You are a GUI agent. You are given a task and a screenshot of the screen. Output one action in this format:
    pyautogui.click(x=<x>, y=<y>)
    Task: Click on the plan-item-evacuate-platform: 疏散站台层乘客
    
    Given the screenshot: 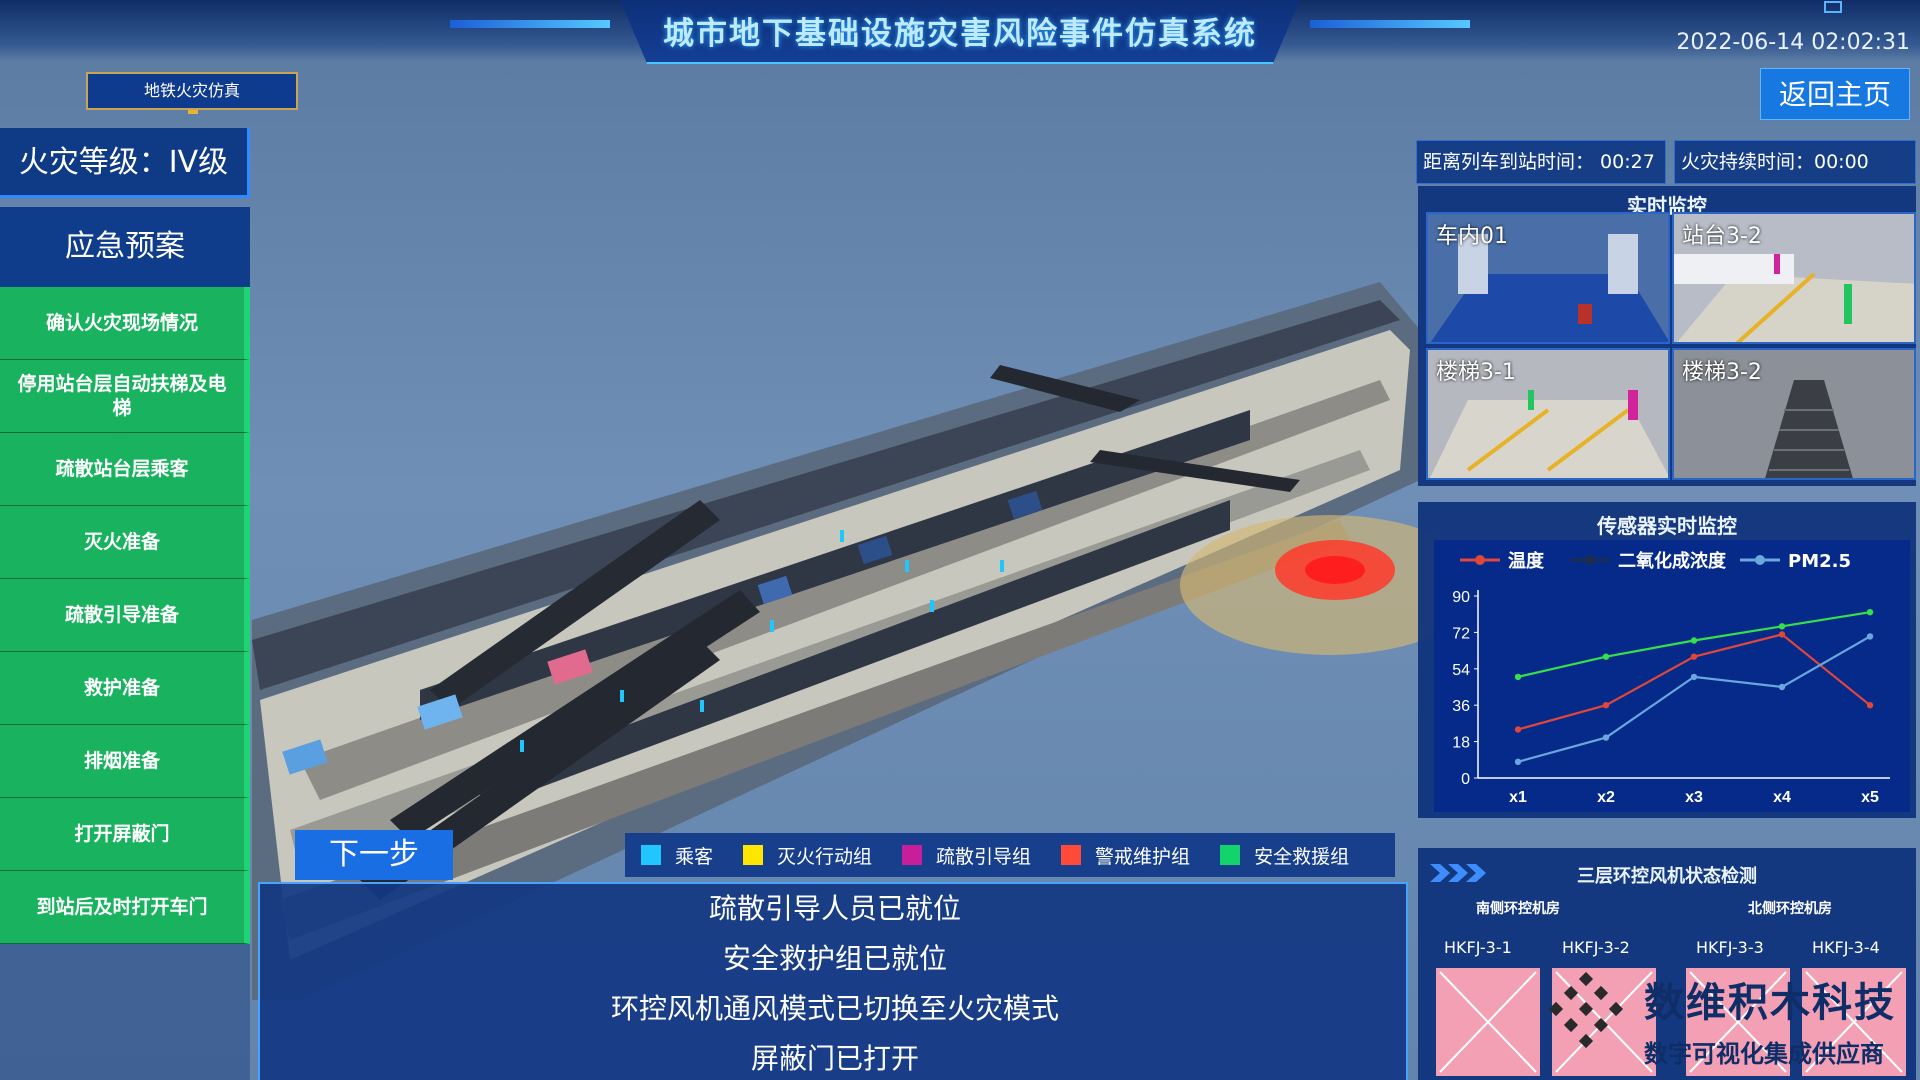 What is the action you would take?
    pyautogui.click(x=125, y=469)
    